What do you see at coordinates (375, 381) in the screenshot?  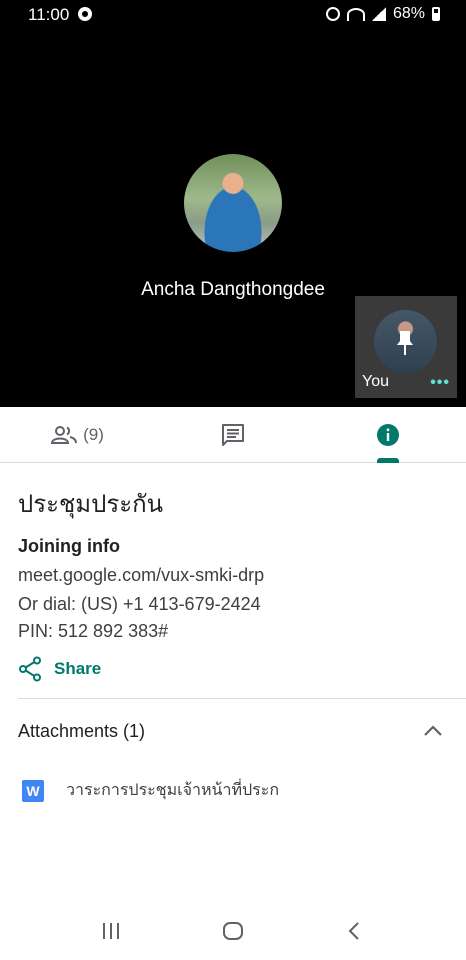 I see `self-label: You` at bounding box center [375, 381].